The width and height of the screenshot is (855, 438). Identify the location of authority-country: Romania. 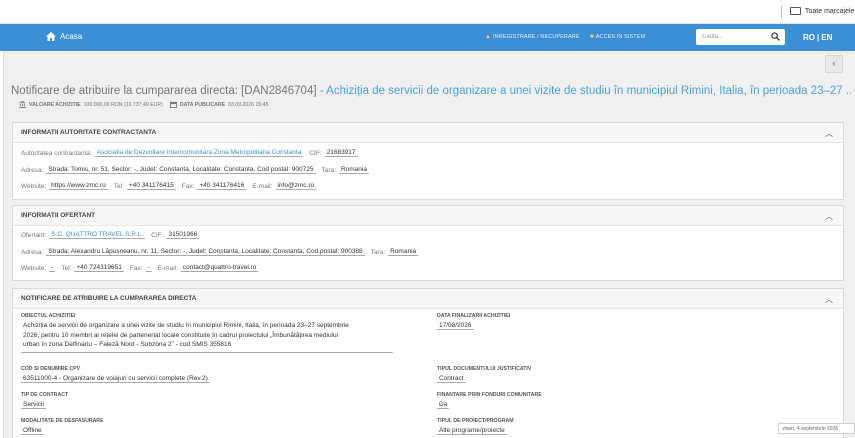
(353, 170).